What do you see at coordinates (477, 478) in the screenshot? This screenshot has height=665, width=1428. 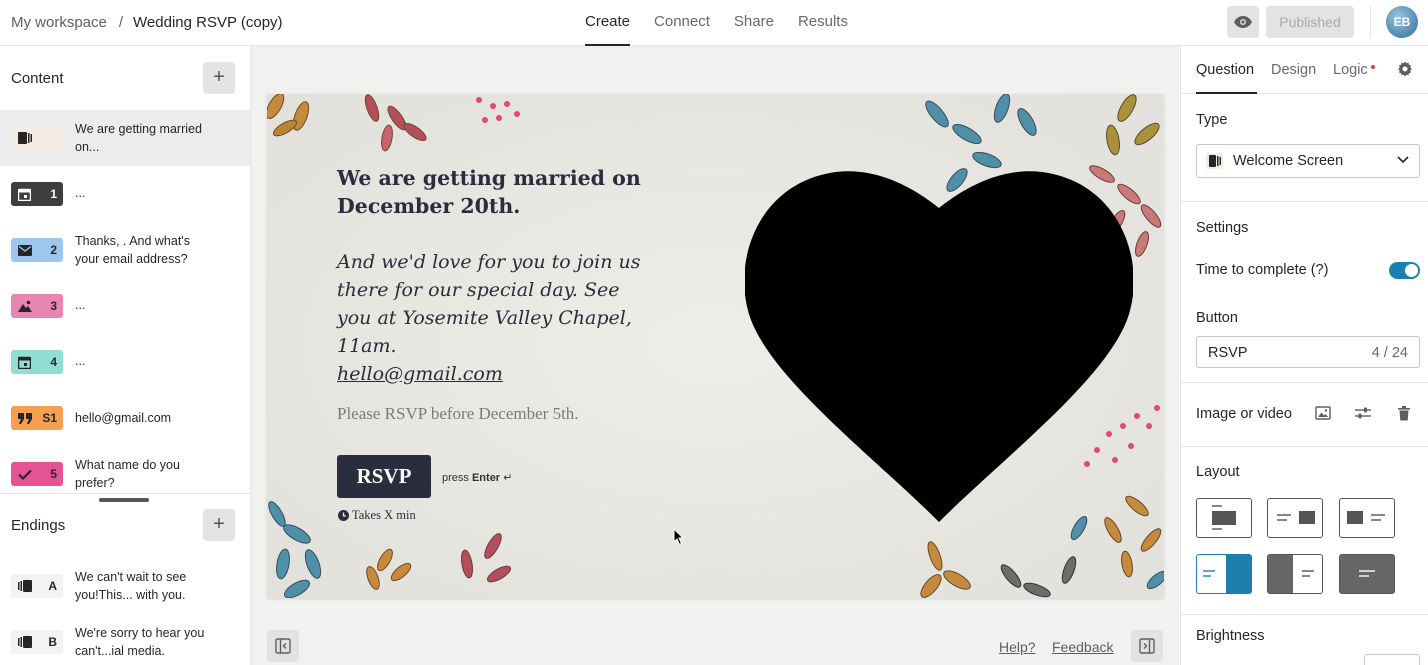 I see `press-enter-hint: press Enter ↵` at bounding box center [477, 478].